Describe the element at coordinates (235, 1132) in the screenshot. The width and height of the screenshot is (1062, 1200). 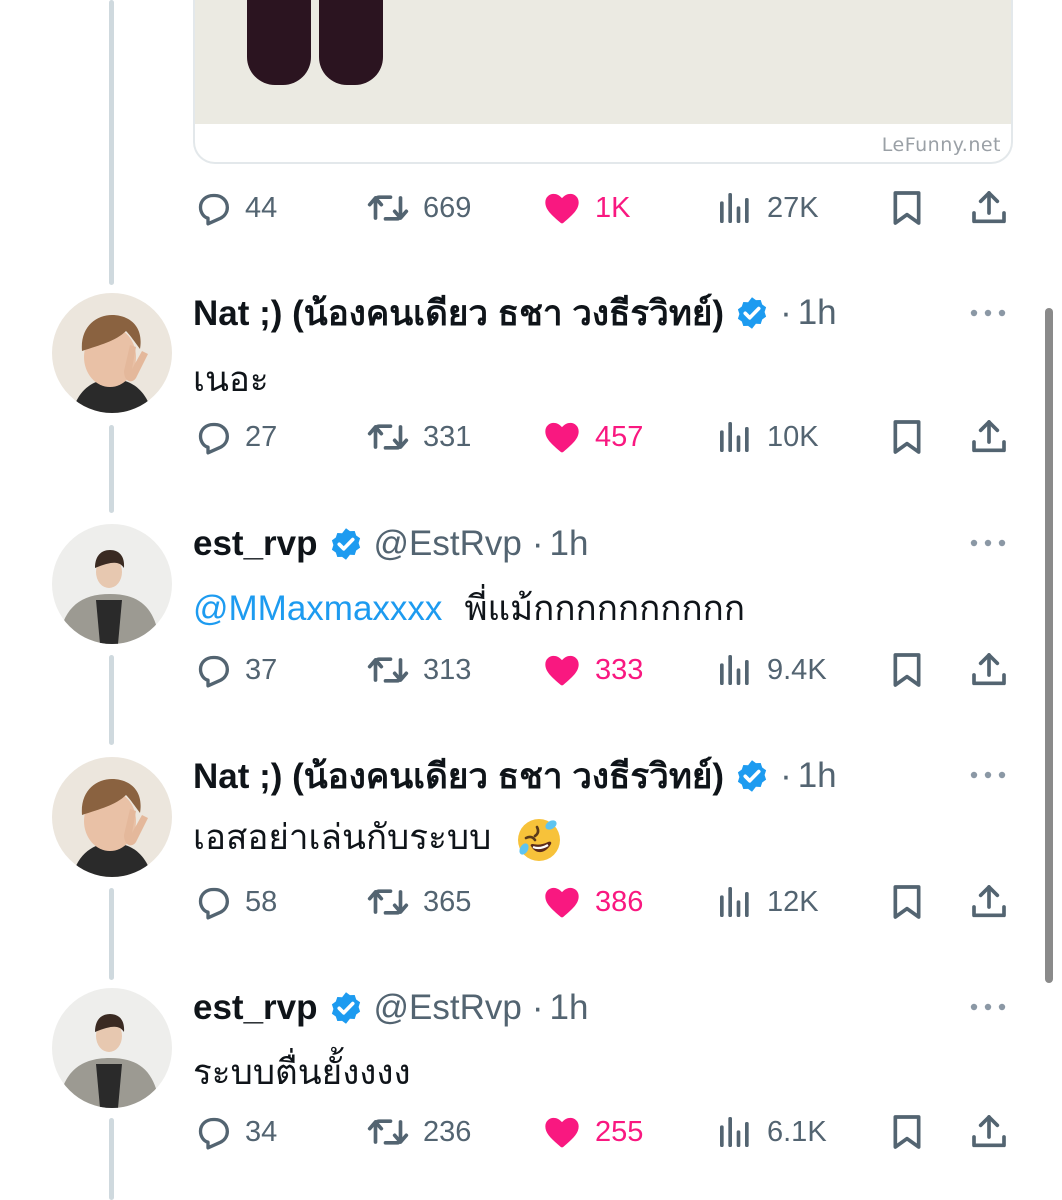
I see `reply-button: 34` at that location.